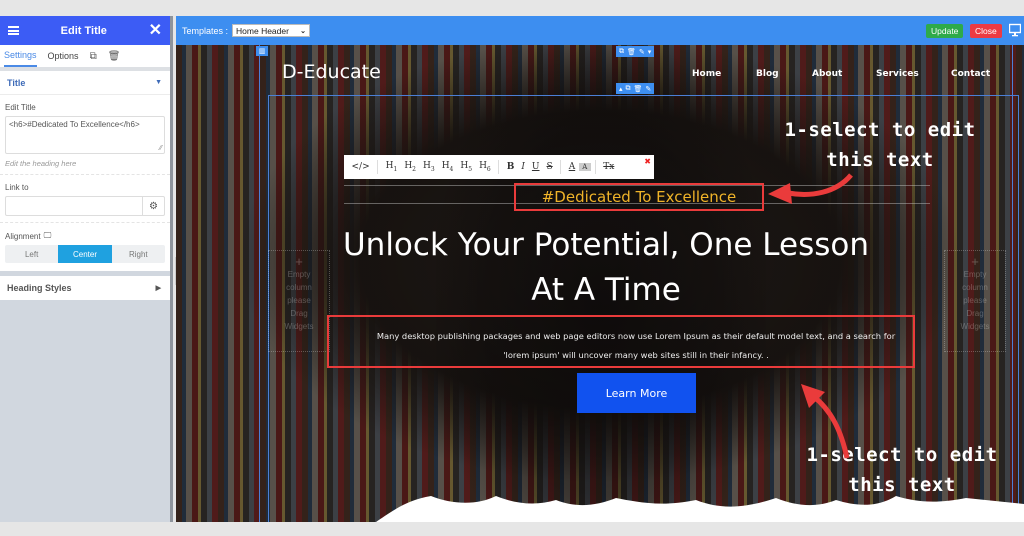 This screenshot has width=1024, height=536. Describe the element at coordinates (975, 326) in the screenshot. I see `empty-column-text: Widgets` at that location.